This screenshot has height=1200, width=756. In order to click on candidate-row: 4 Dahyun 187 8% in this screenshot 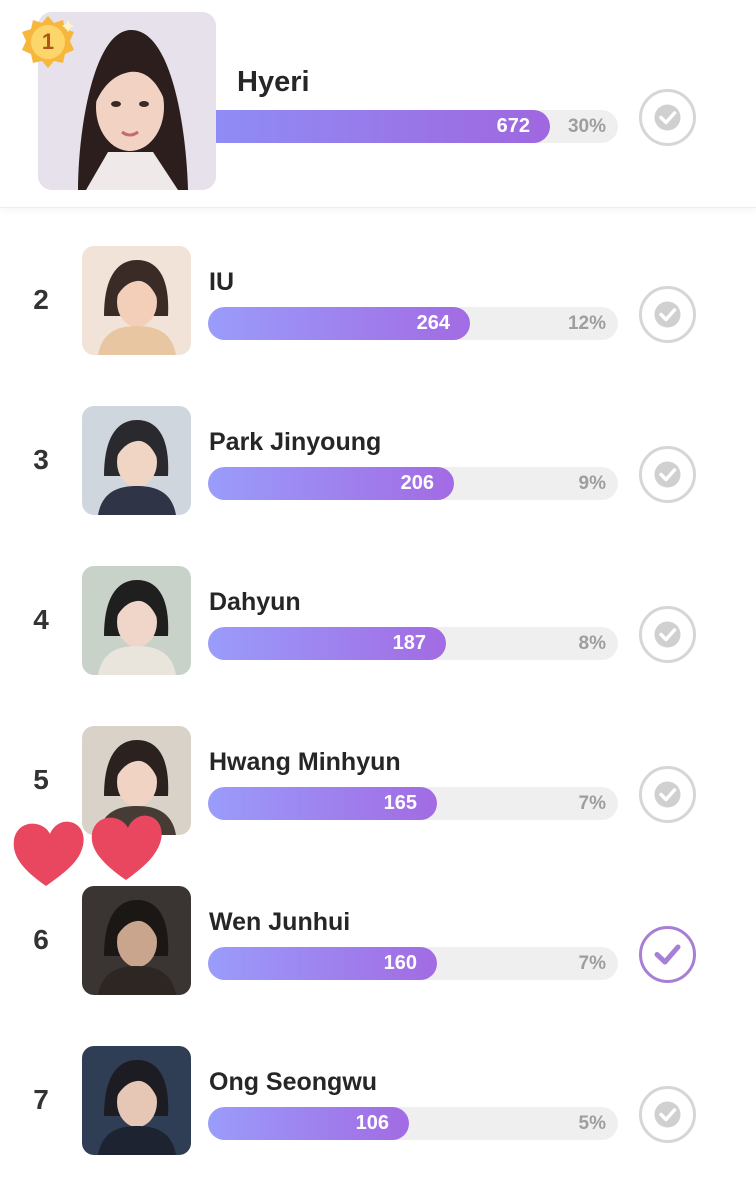, I will do `click(378, 646)`.